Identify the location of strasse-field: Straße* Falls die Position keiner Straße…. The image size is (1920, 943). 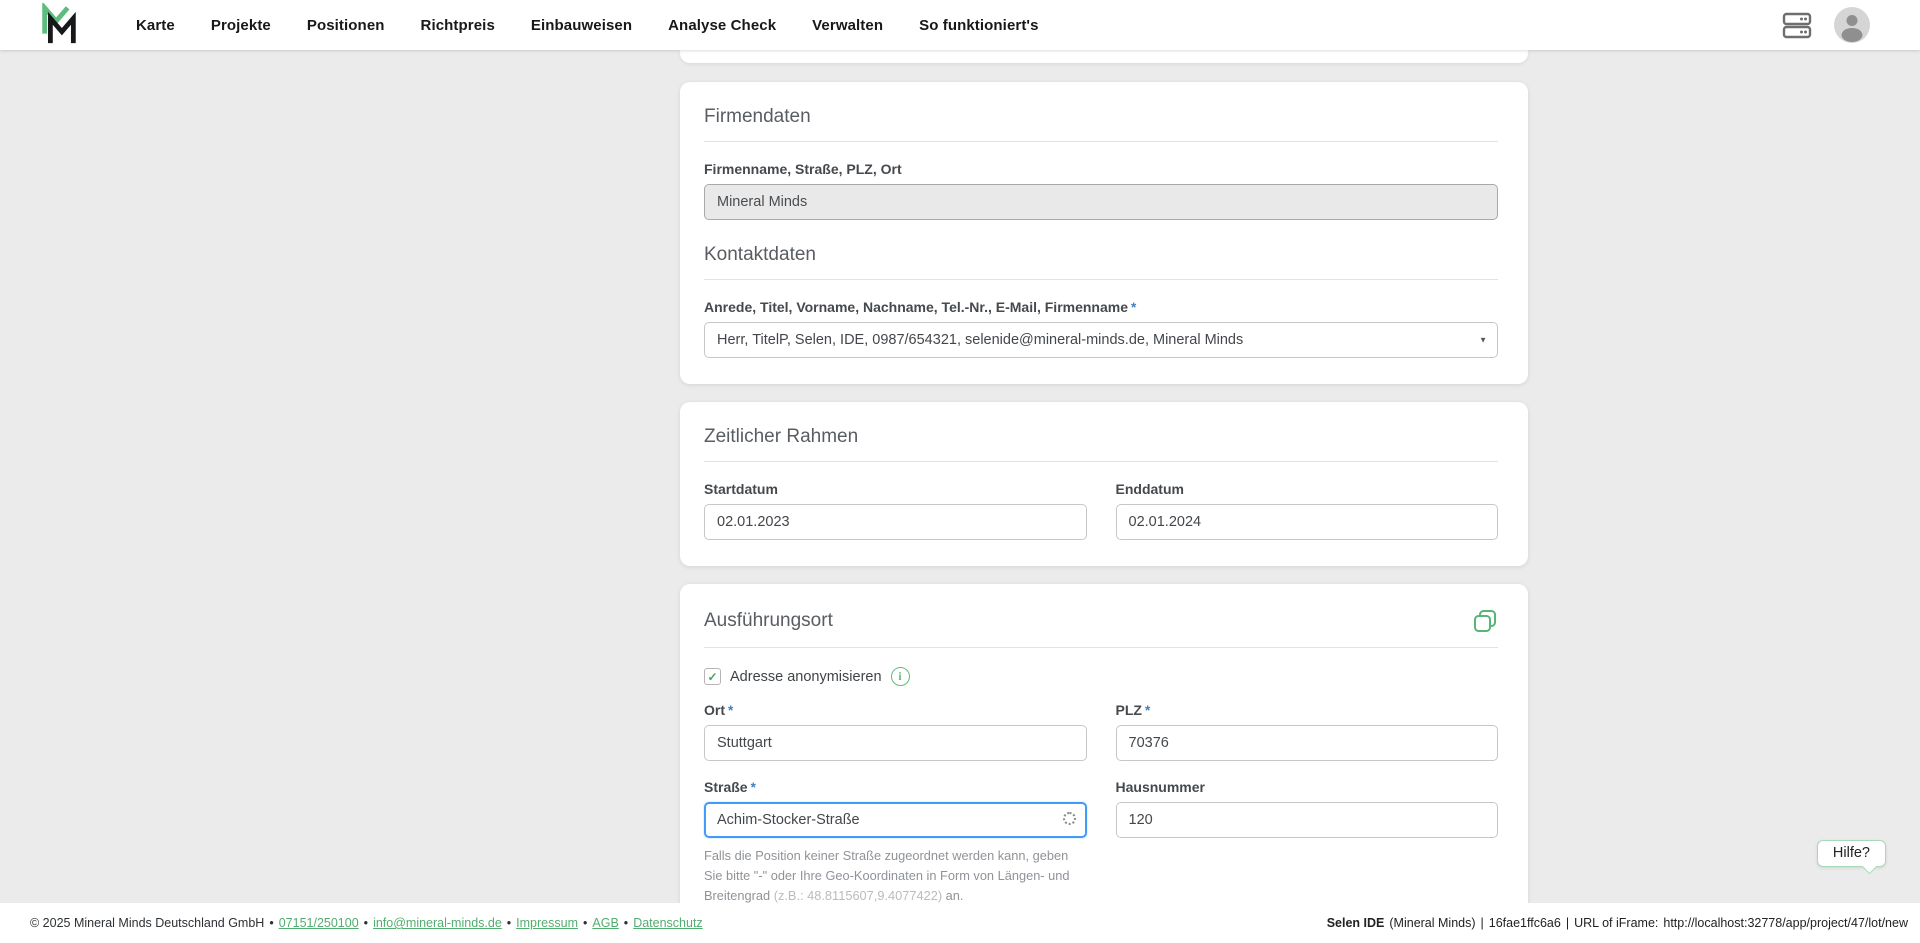
(895, 842).